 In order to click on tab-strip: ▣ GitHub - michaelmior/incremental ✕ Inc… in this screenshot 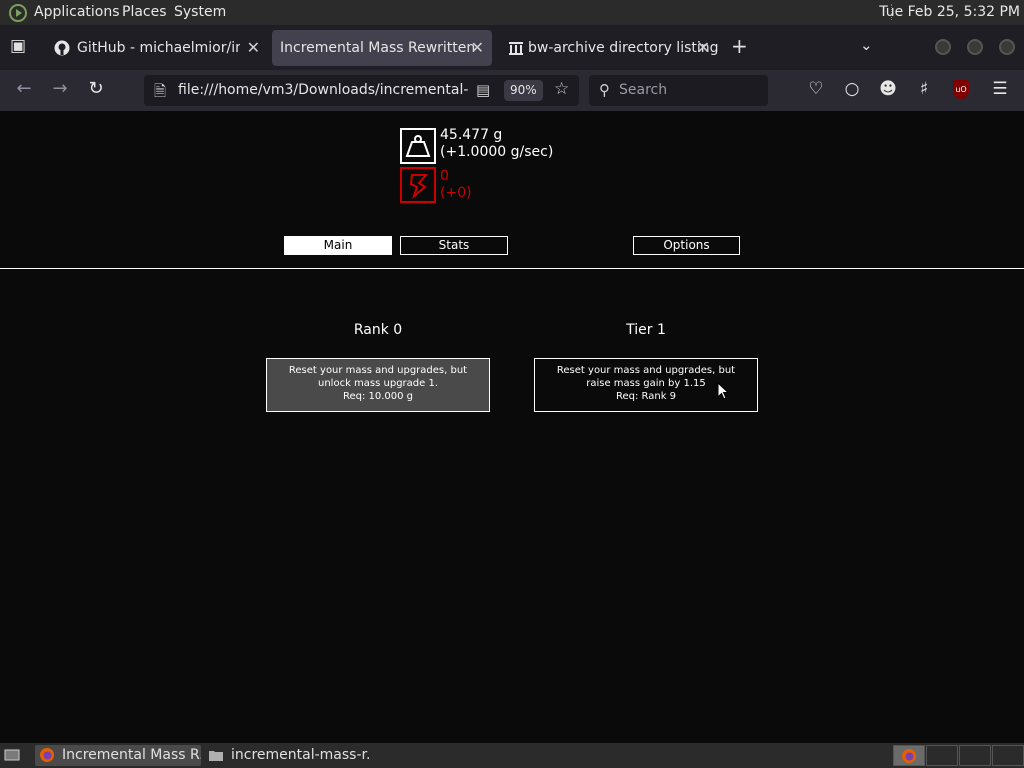, I will do `click(512, 47)`.